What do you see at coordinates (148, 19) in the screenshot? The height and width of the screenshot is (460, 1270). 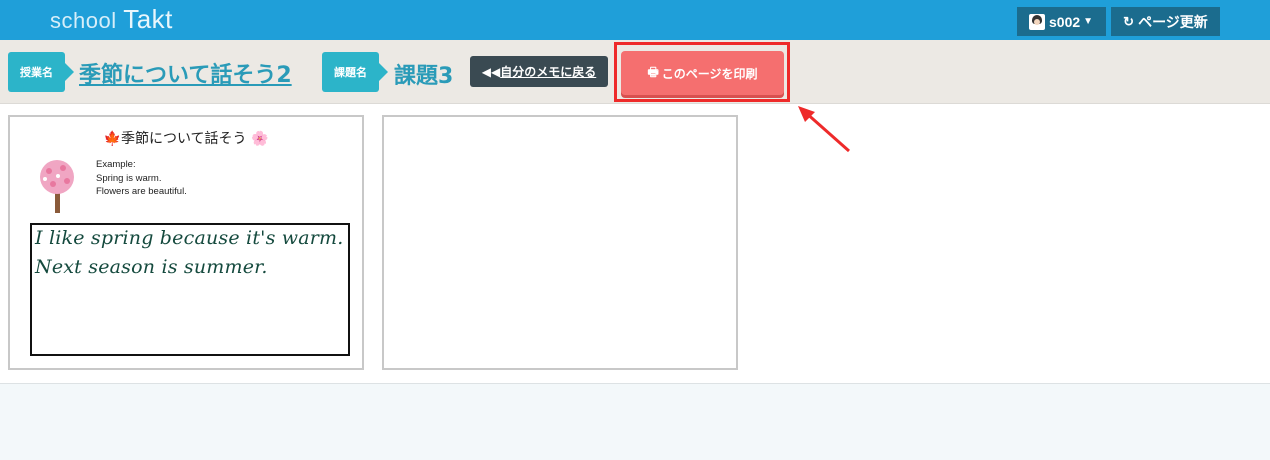 I see `logo-takt-text: Takt` at bounding box center [148, 19].